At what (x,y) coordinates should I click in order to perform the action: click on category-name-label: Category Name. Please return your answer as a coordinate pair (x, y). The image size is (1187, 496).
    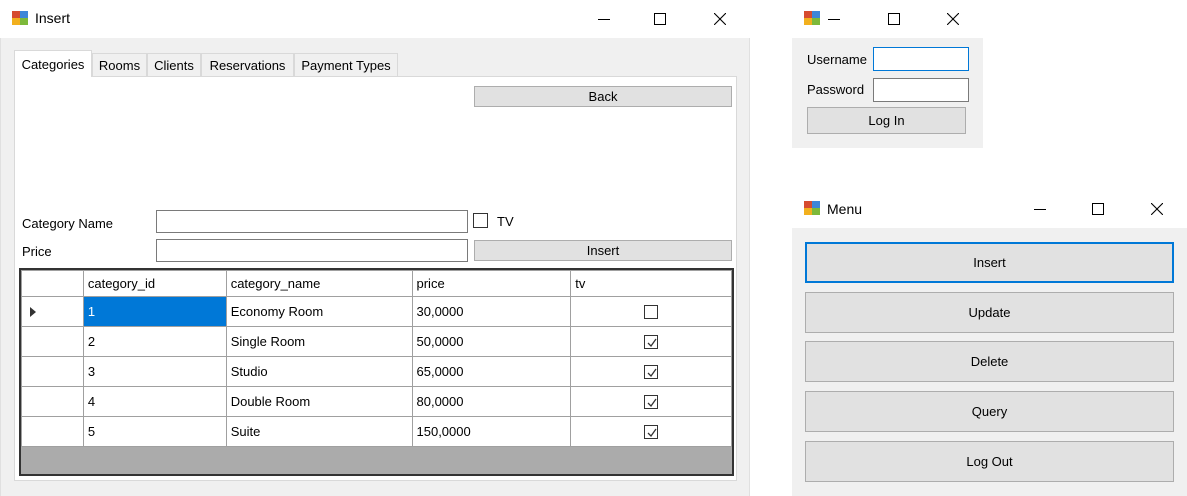
    Looking at the image, I should click on (68, 223).